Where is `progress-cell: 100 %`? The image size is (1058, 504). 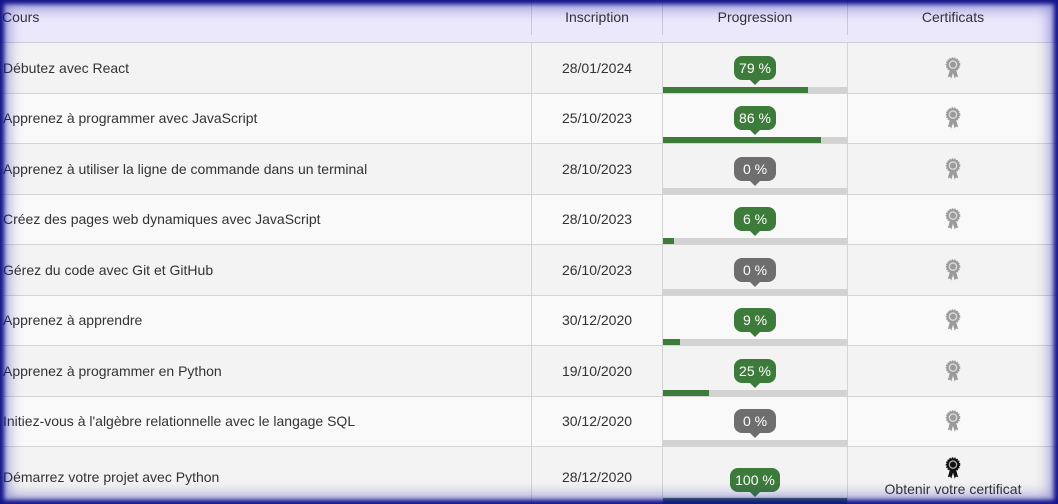 progress-cell: 100 % is located at coordinates (754, 475).